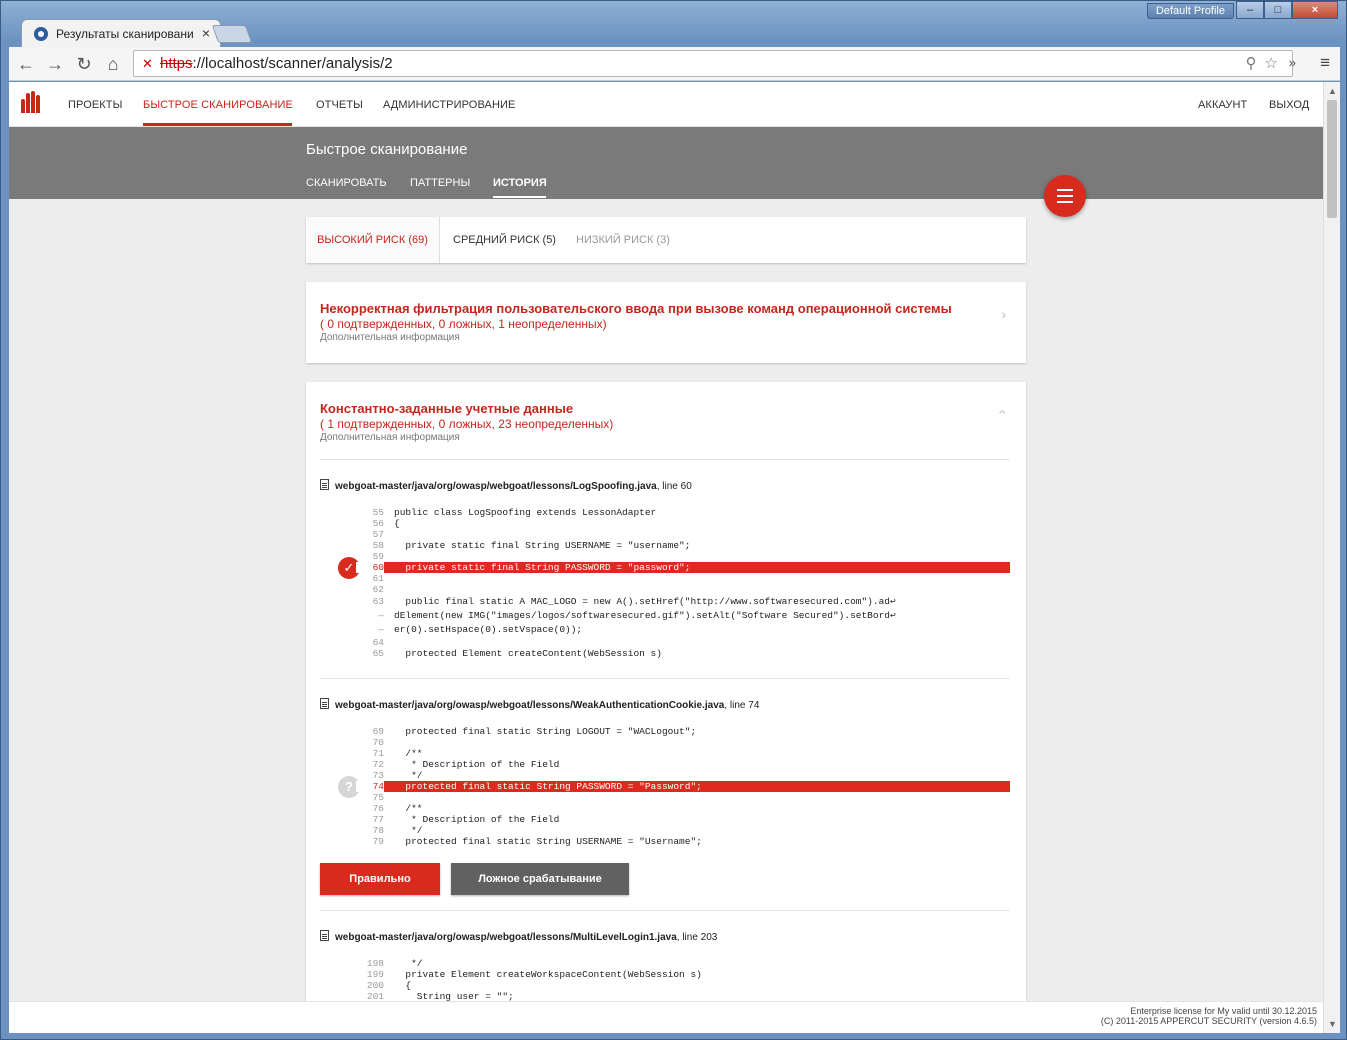  I want to click on menu-fab-button, so click(1065, 196).